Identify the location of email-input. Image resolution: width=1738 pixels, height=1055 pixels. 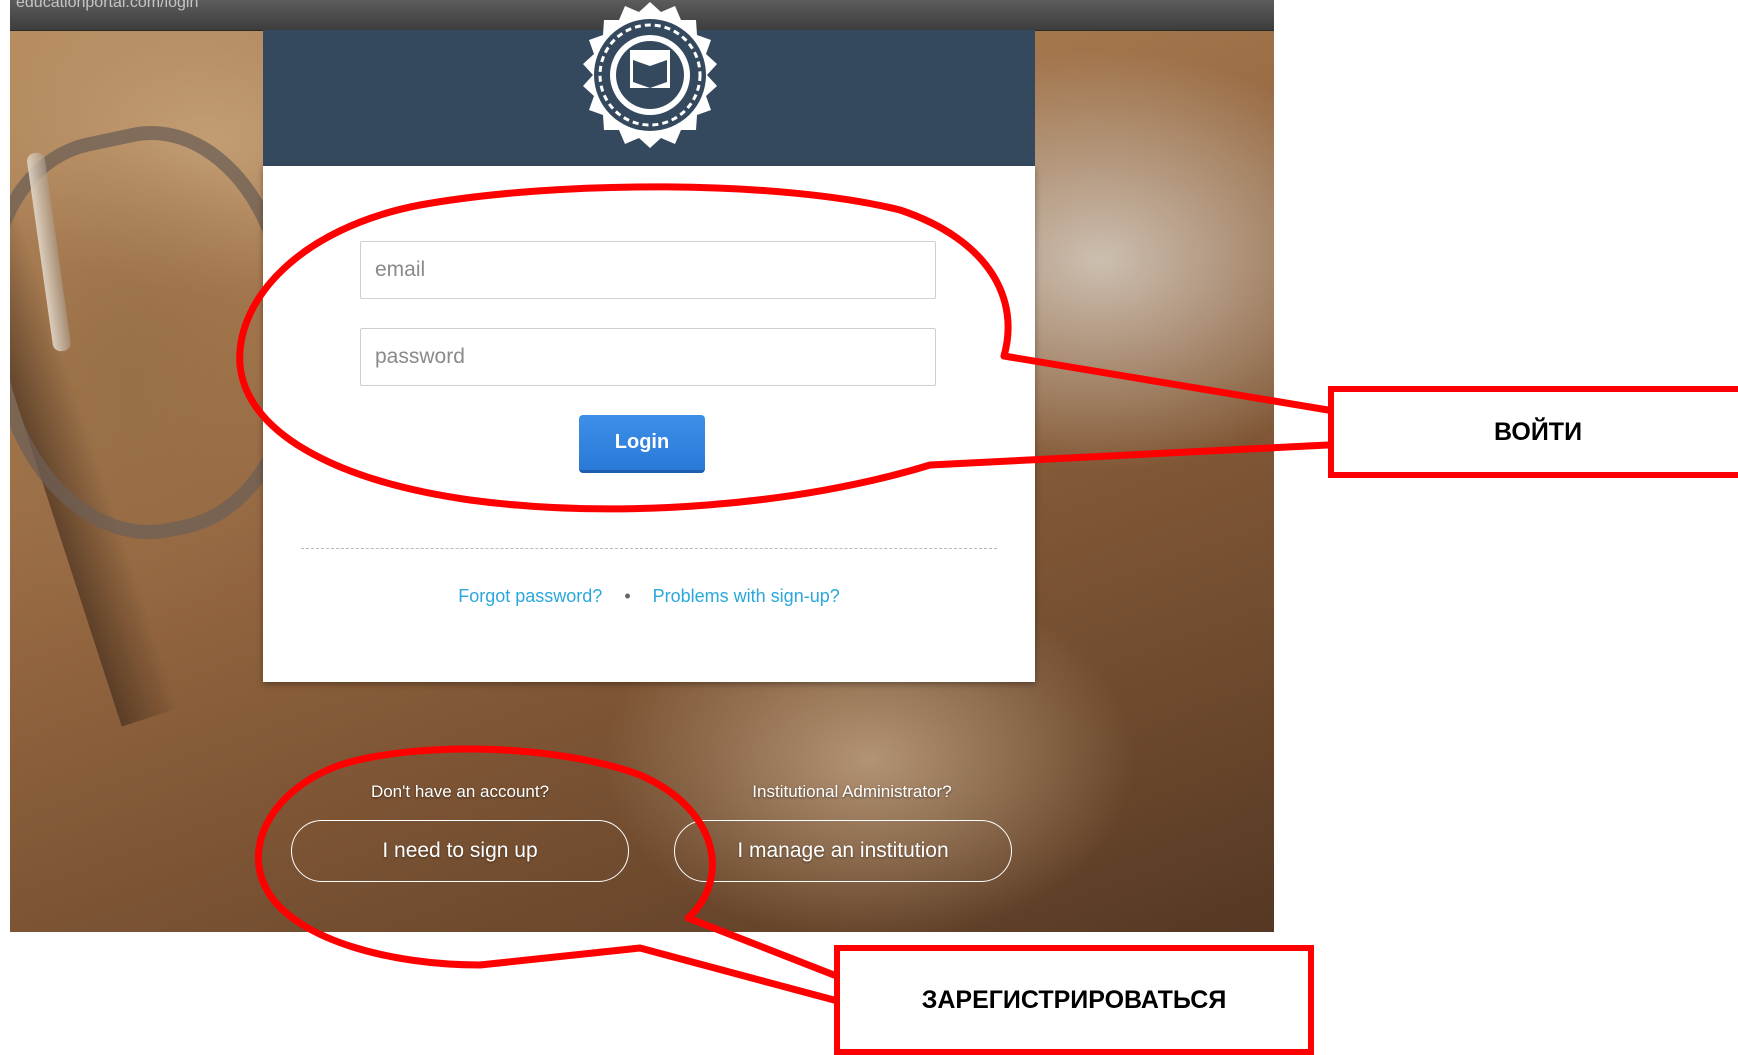
(648, 270).